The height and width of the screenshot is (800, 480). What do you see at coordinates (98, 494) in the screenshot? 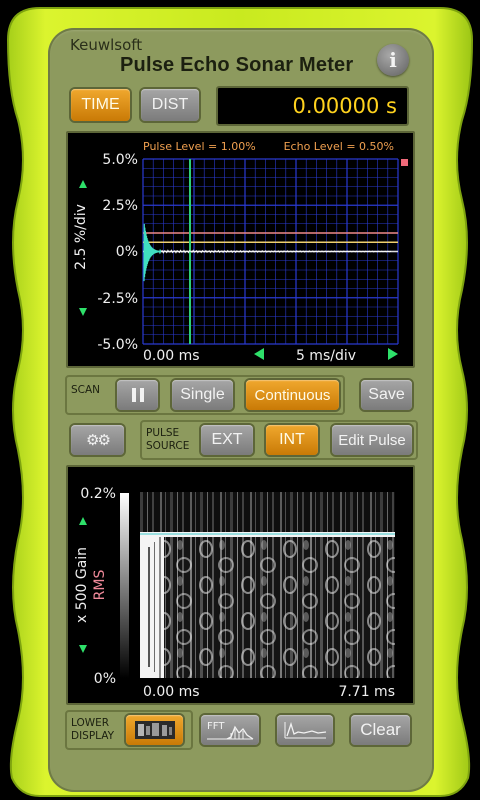
I see `rms-top-label: 0.2%` at bounding box center [98, 494].